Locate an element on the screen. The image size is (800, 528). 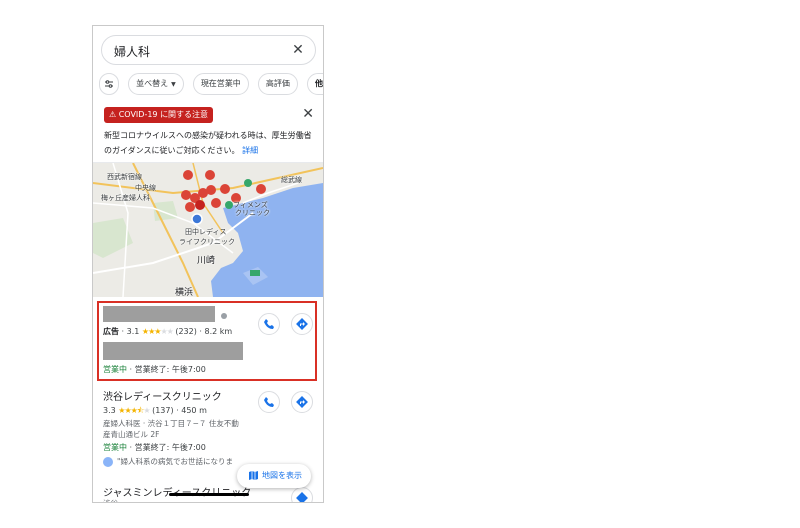
show-map-label: 地図を表示 is located at coordinates (282, 475).